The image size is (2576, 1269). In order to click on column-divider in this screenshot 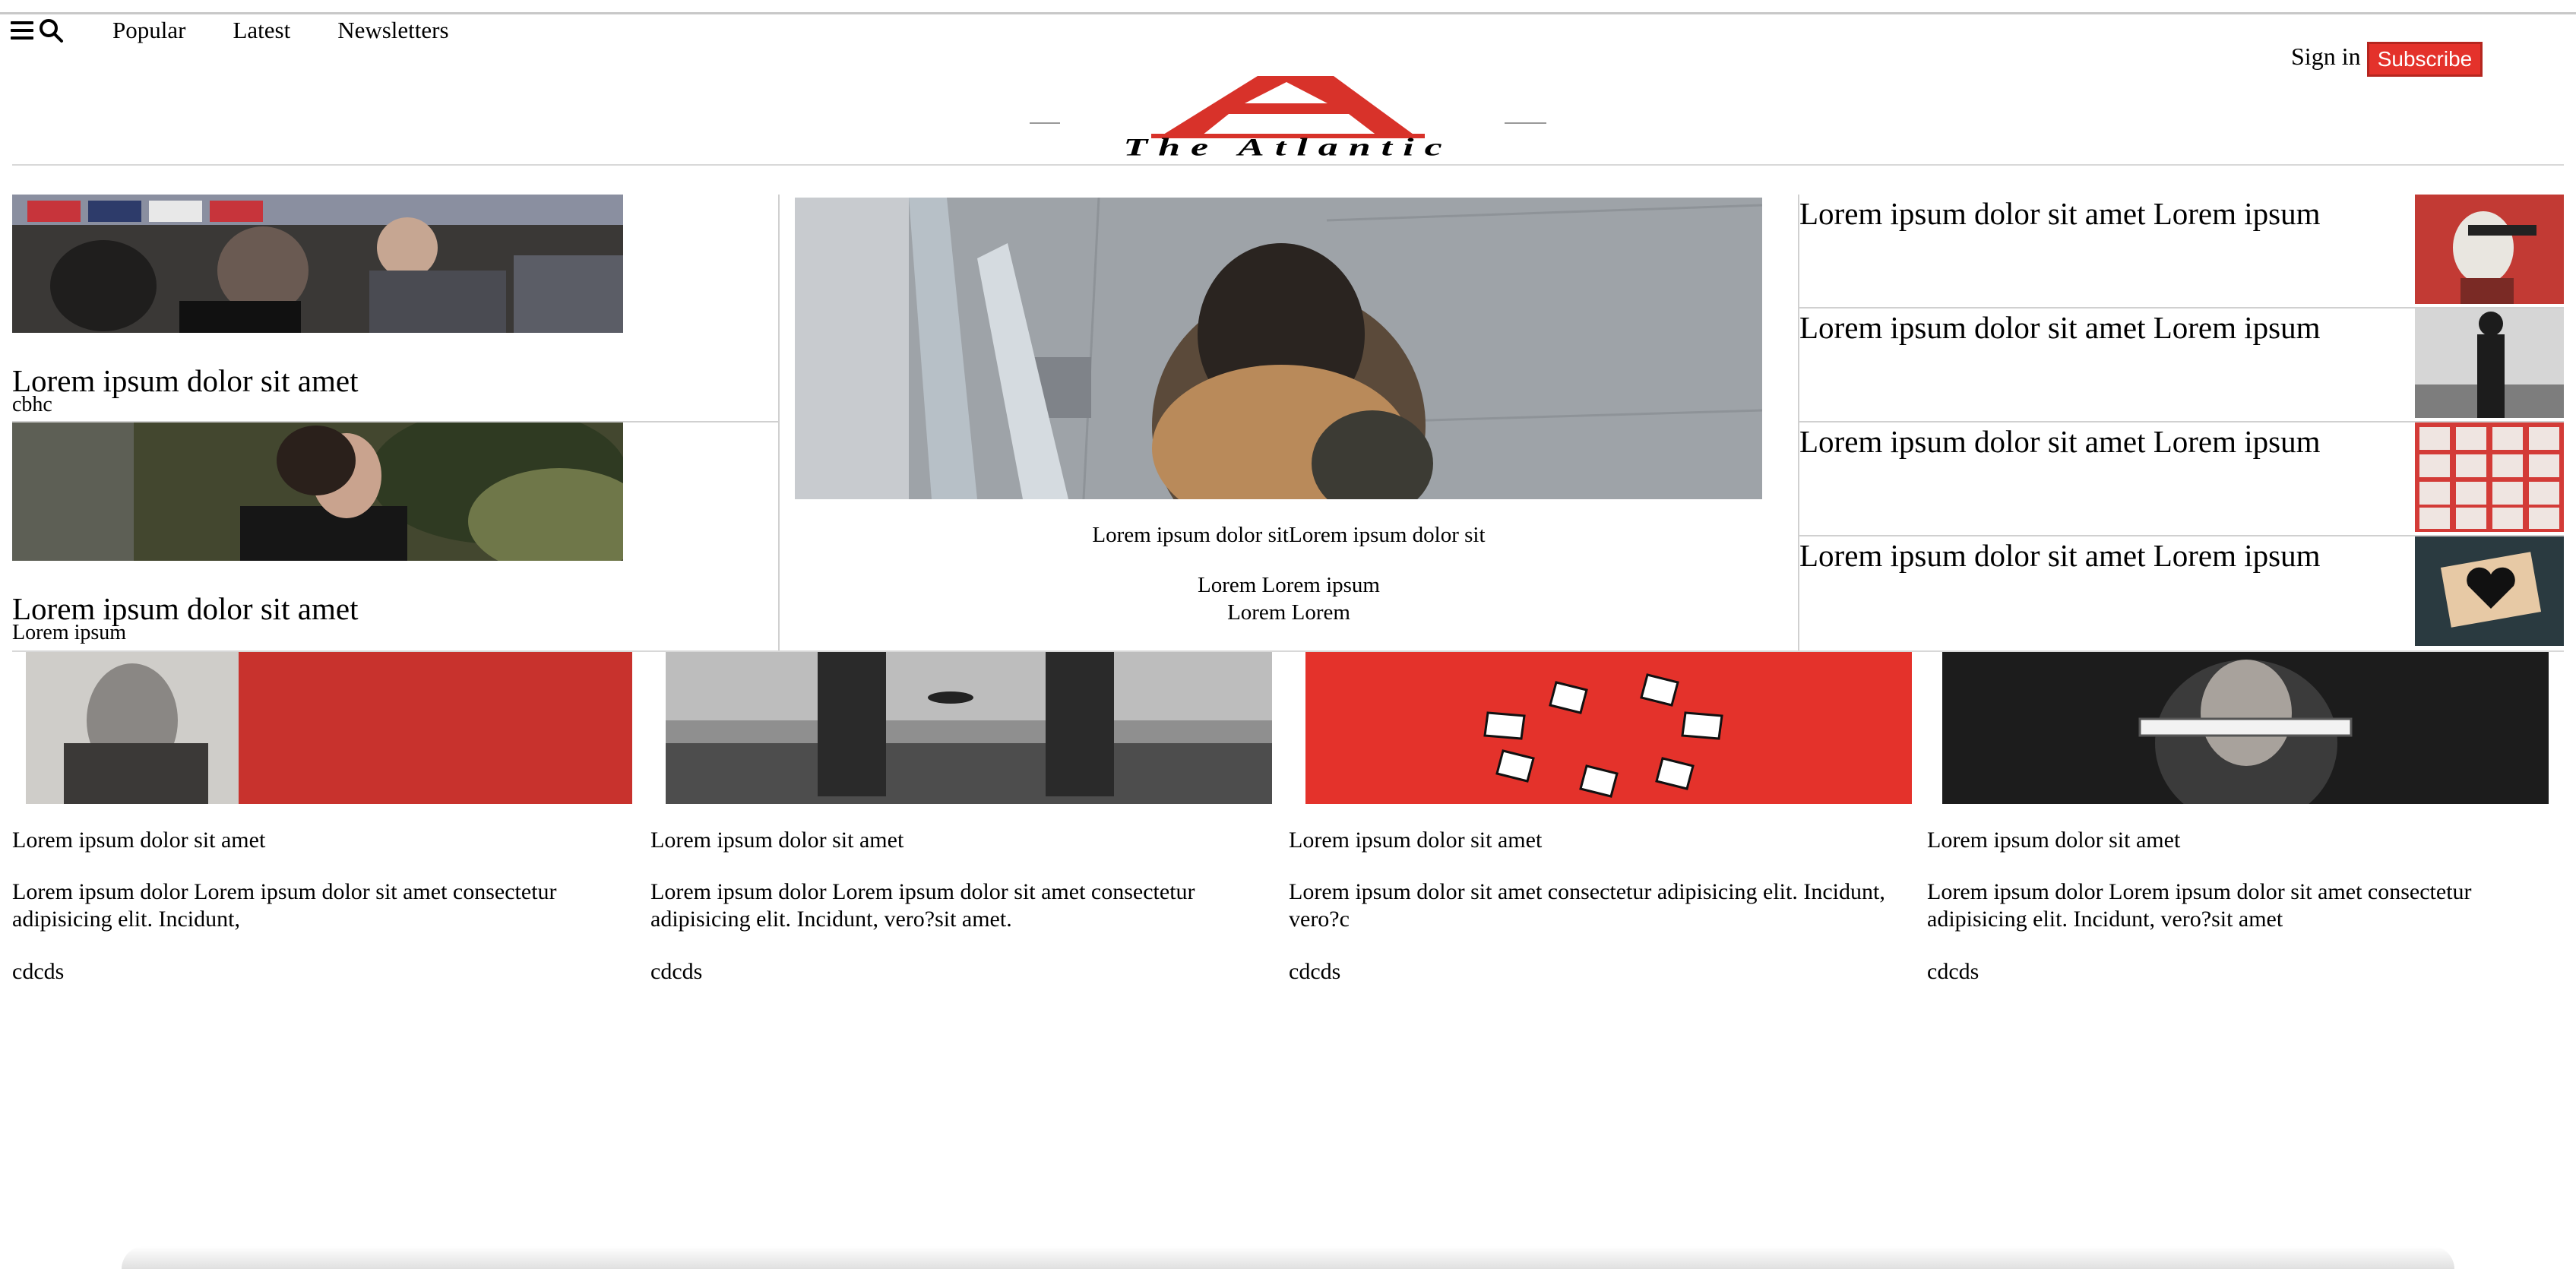, I will do `click(779, 422)`.